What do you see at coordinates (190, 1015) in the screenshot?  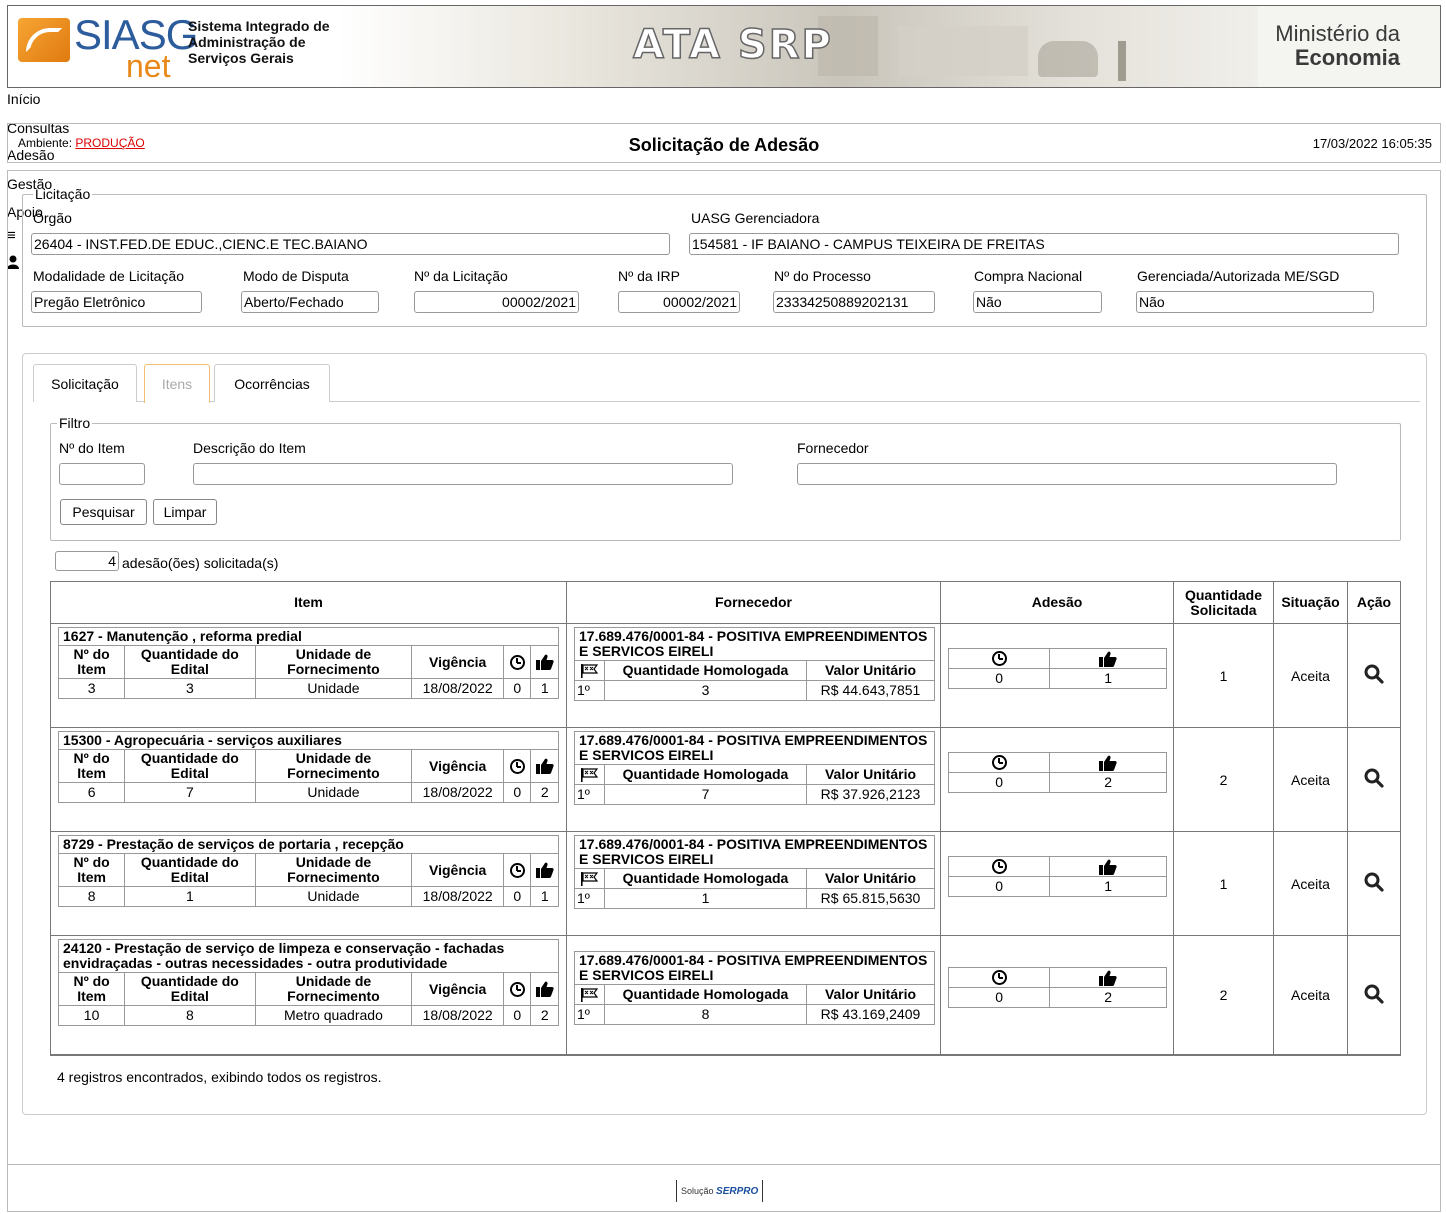 I see `qtd-edital-value: 8` at bounding box center [190, 1015].